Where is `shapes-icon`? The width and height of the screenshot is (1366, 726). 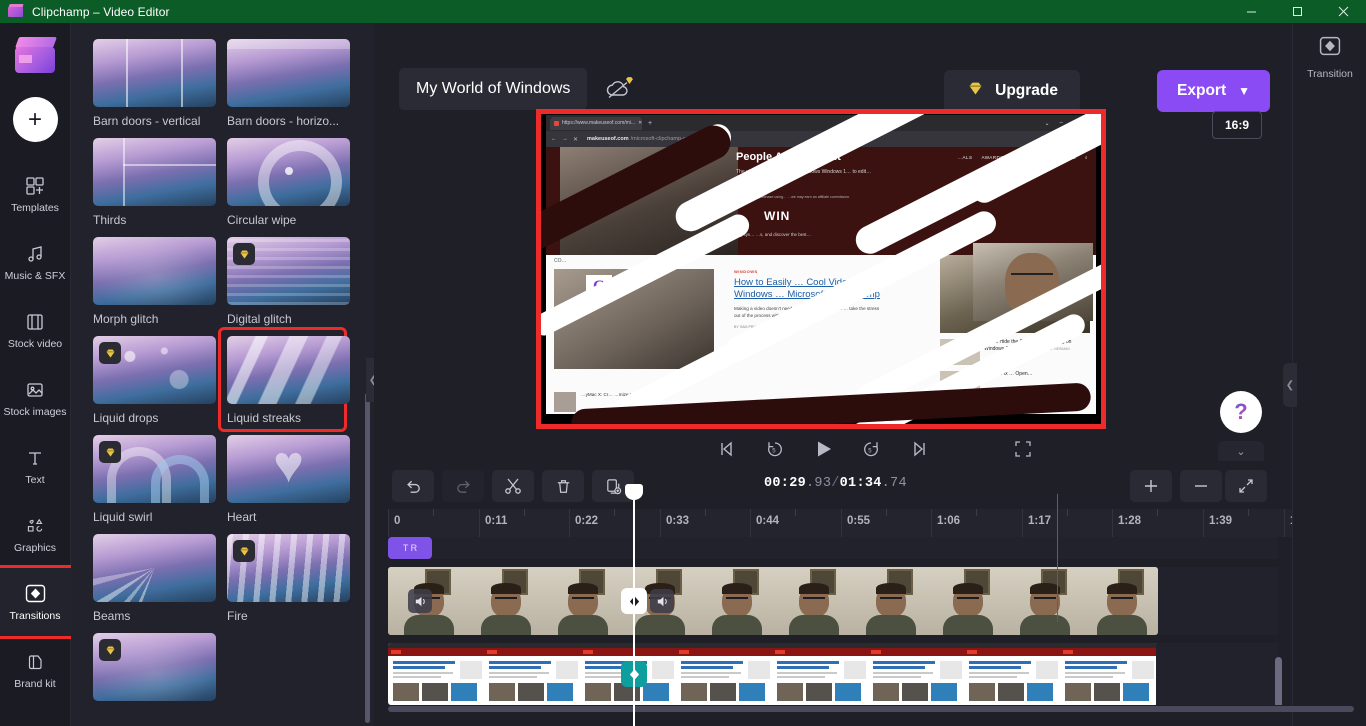 shapes-icon is located at coordinates (35, 526).